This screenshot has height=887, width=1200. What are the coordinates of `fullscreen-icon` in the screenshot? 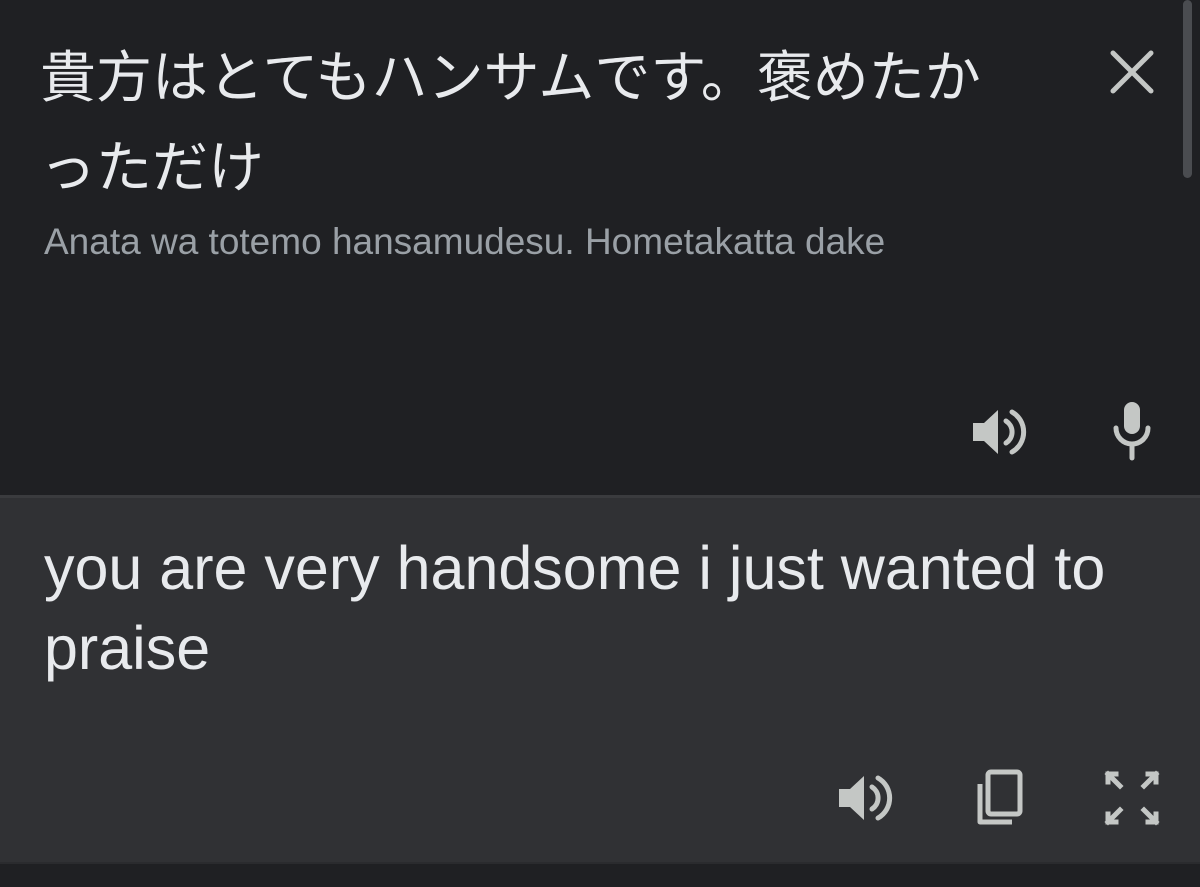 It's located at (1132, 798).